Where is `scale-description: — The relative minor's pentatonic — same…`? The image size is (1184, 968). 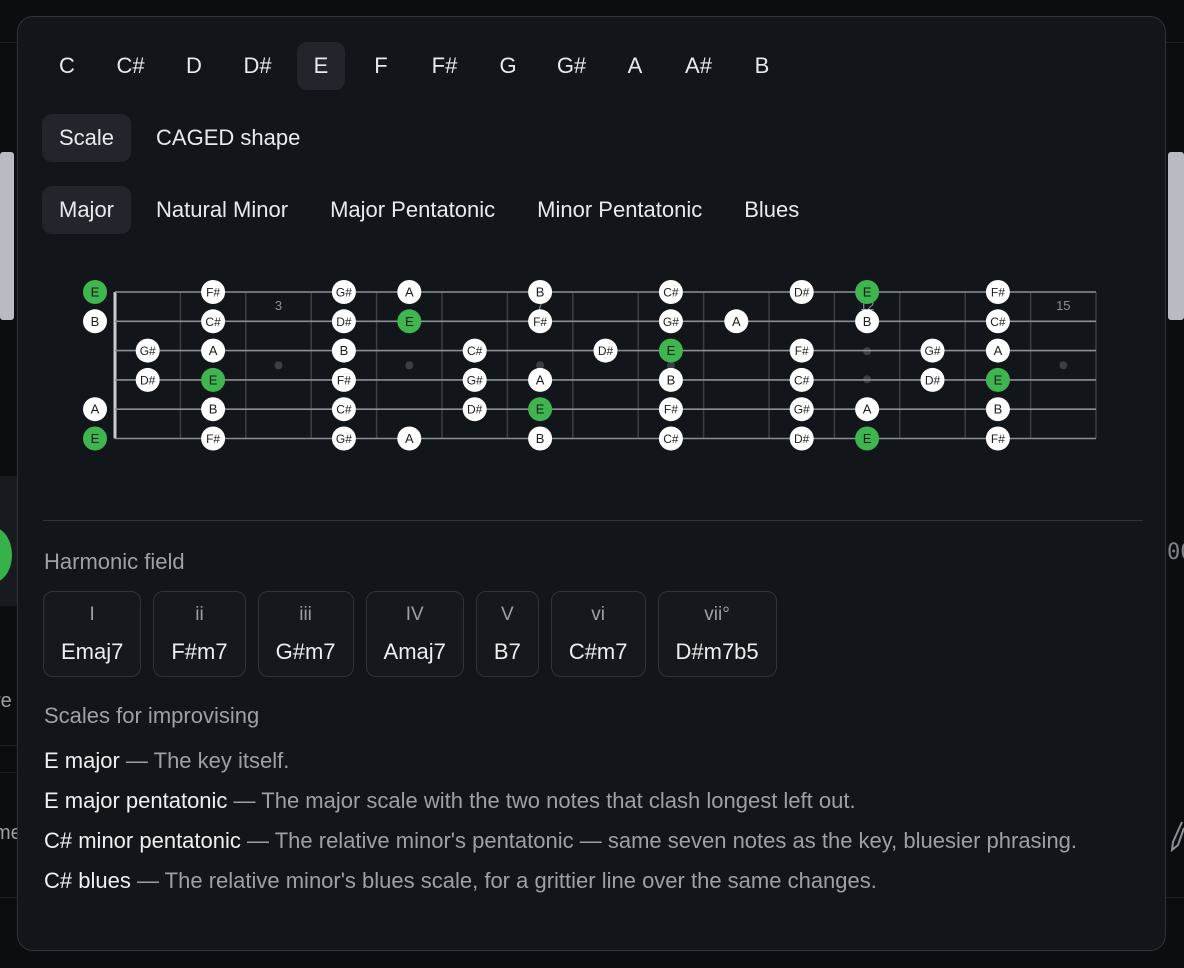 scale-description: — The relative minor's pentatonic — same… is located at coordinates (659, 840).